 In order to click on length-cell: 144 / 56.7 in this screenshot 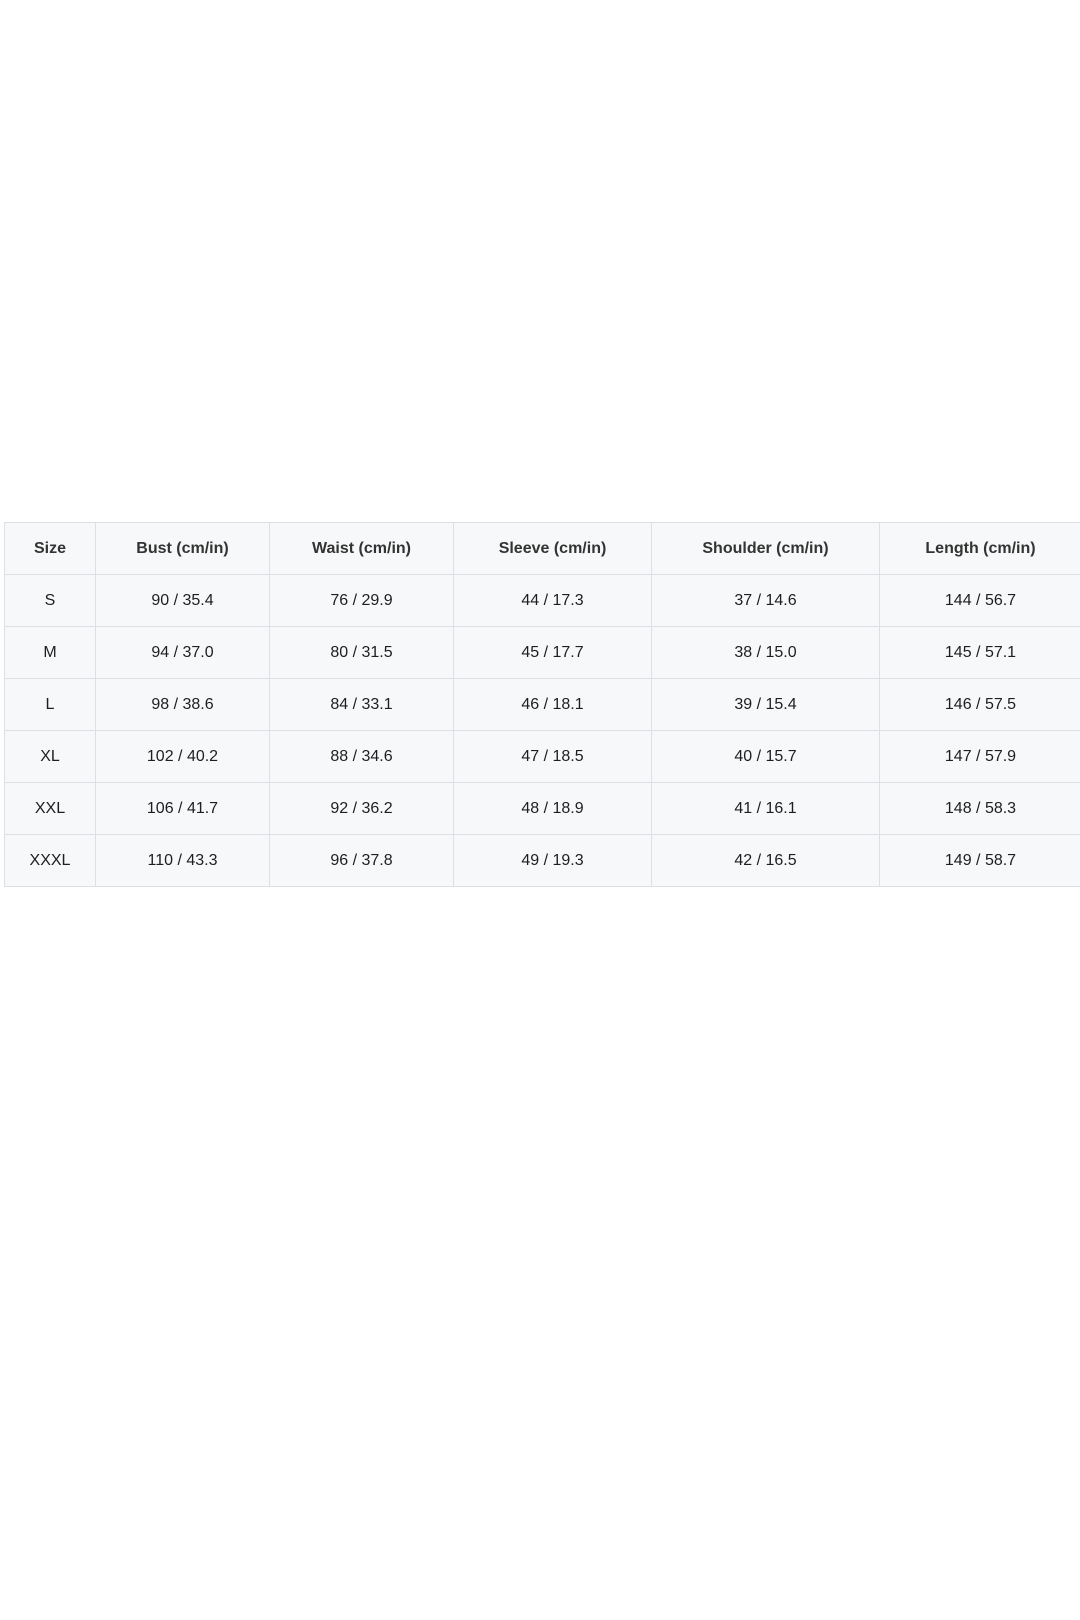, I will do `click(979, 600)`.